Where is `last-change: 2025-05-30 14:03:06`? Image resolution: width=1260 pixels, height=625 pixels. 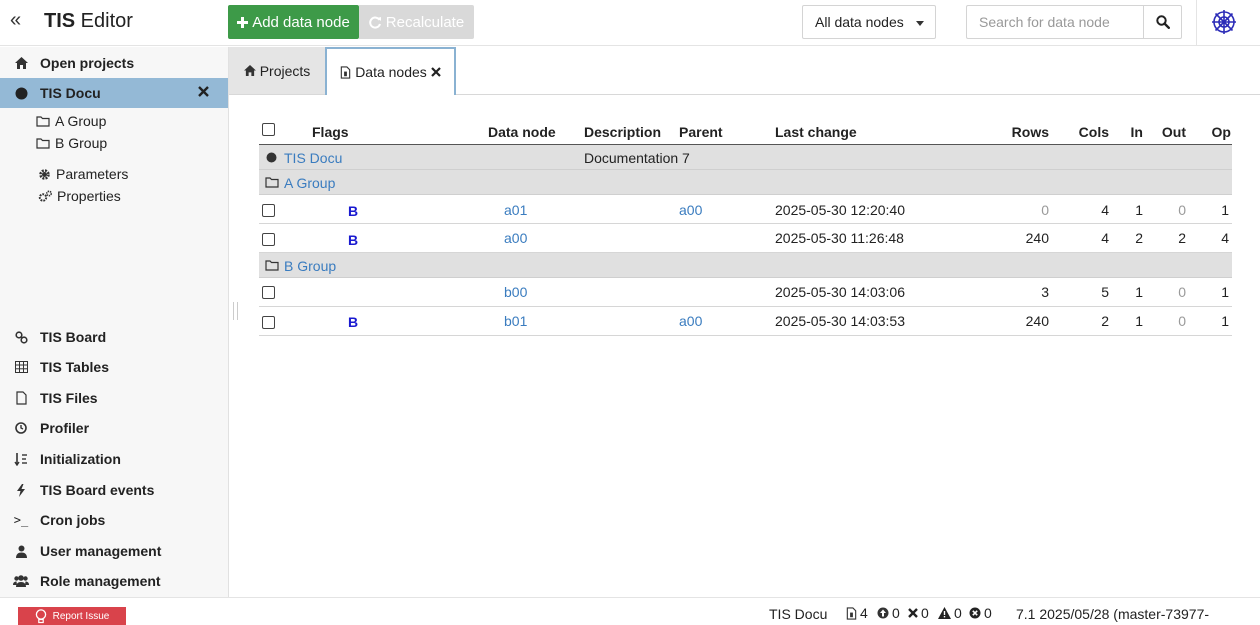
last-change: 2025-05-30 14:03:06 is located at coordinates (840, 292).